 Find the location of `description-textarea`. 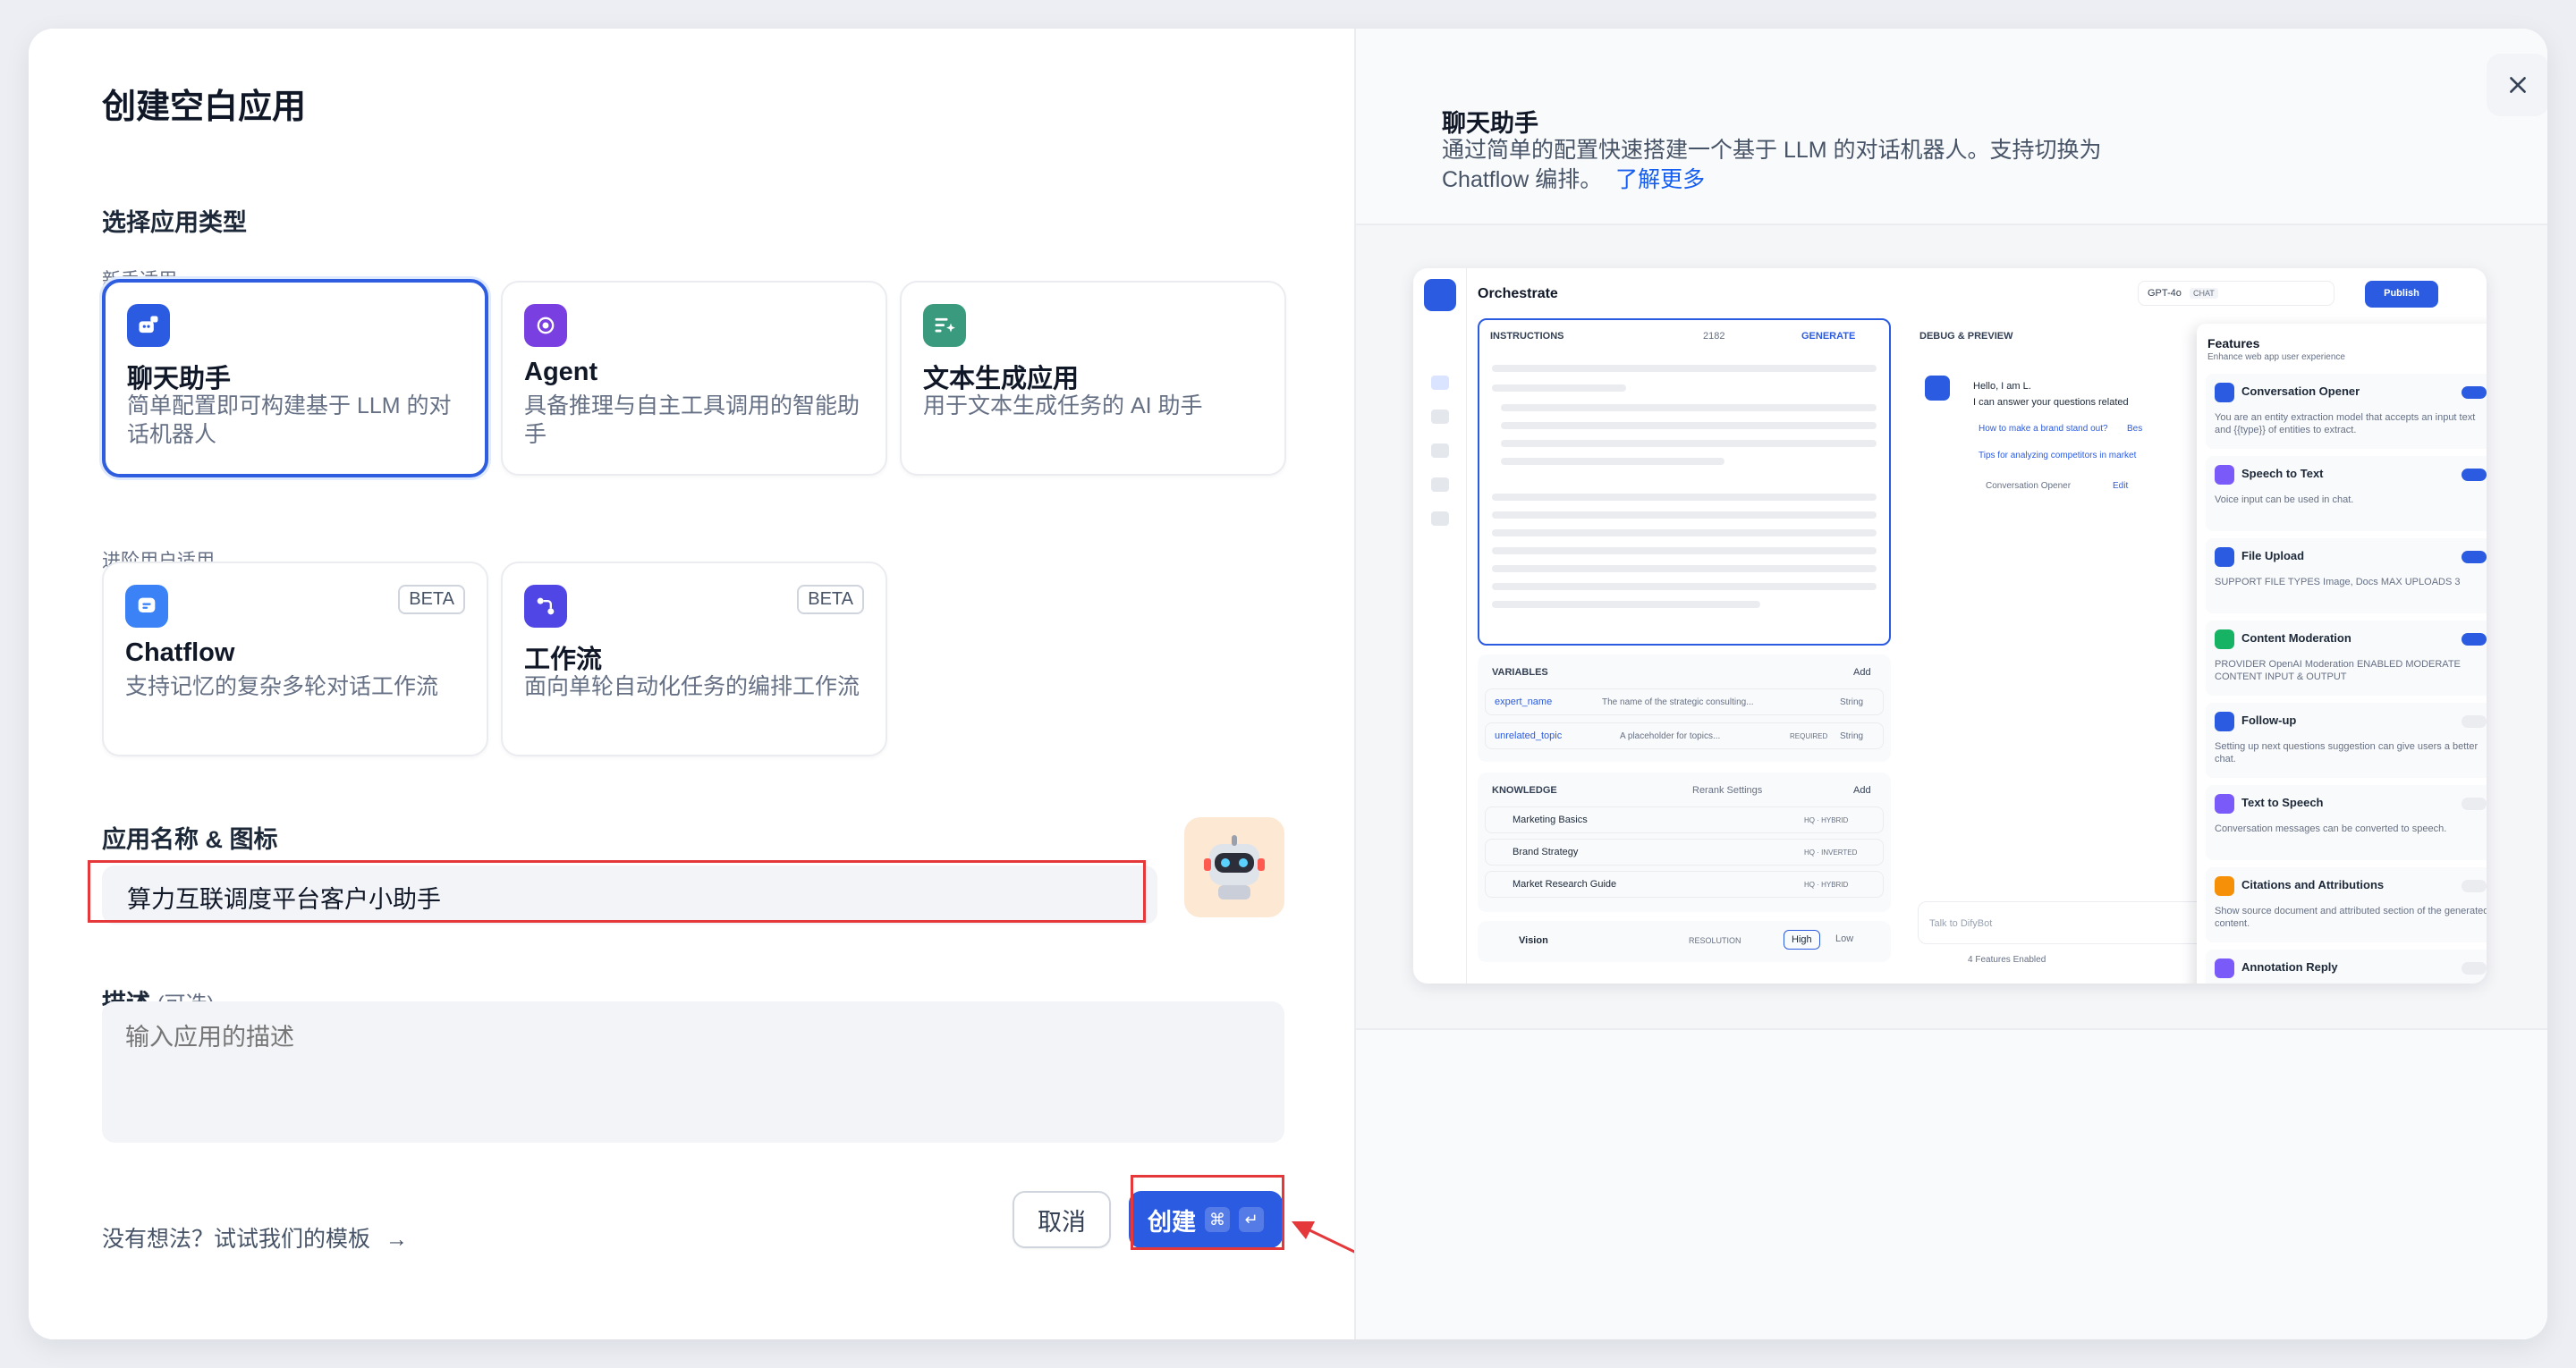

description-textarea is located at coordinates (693, 1072).